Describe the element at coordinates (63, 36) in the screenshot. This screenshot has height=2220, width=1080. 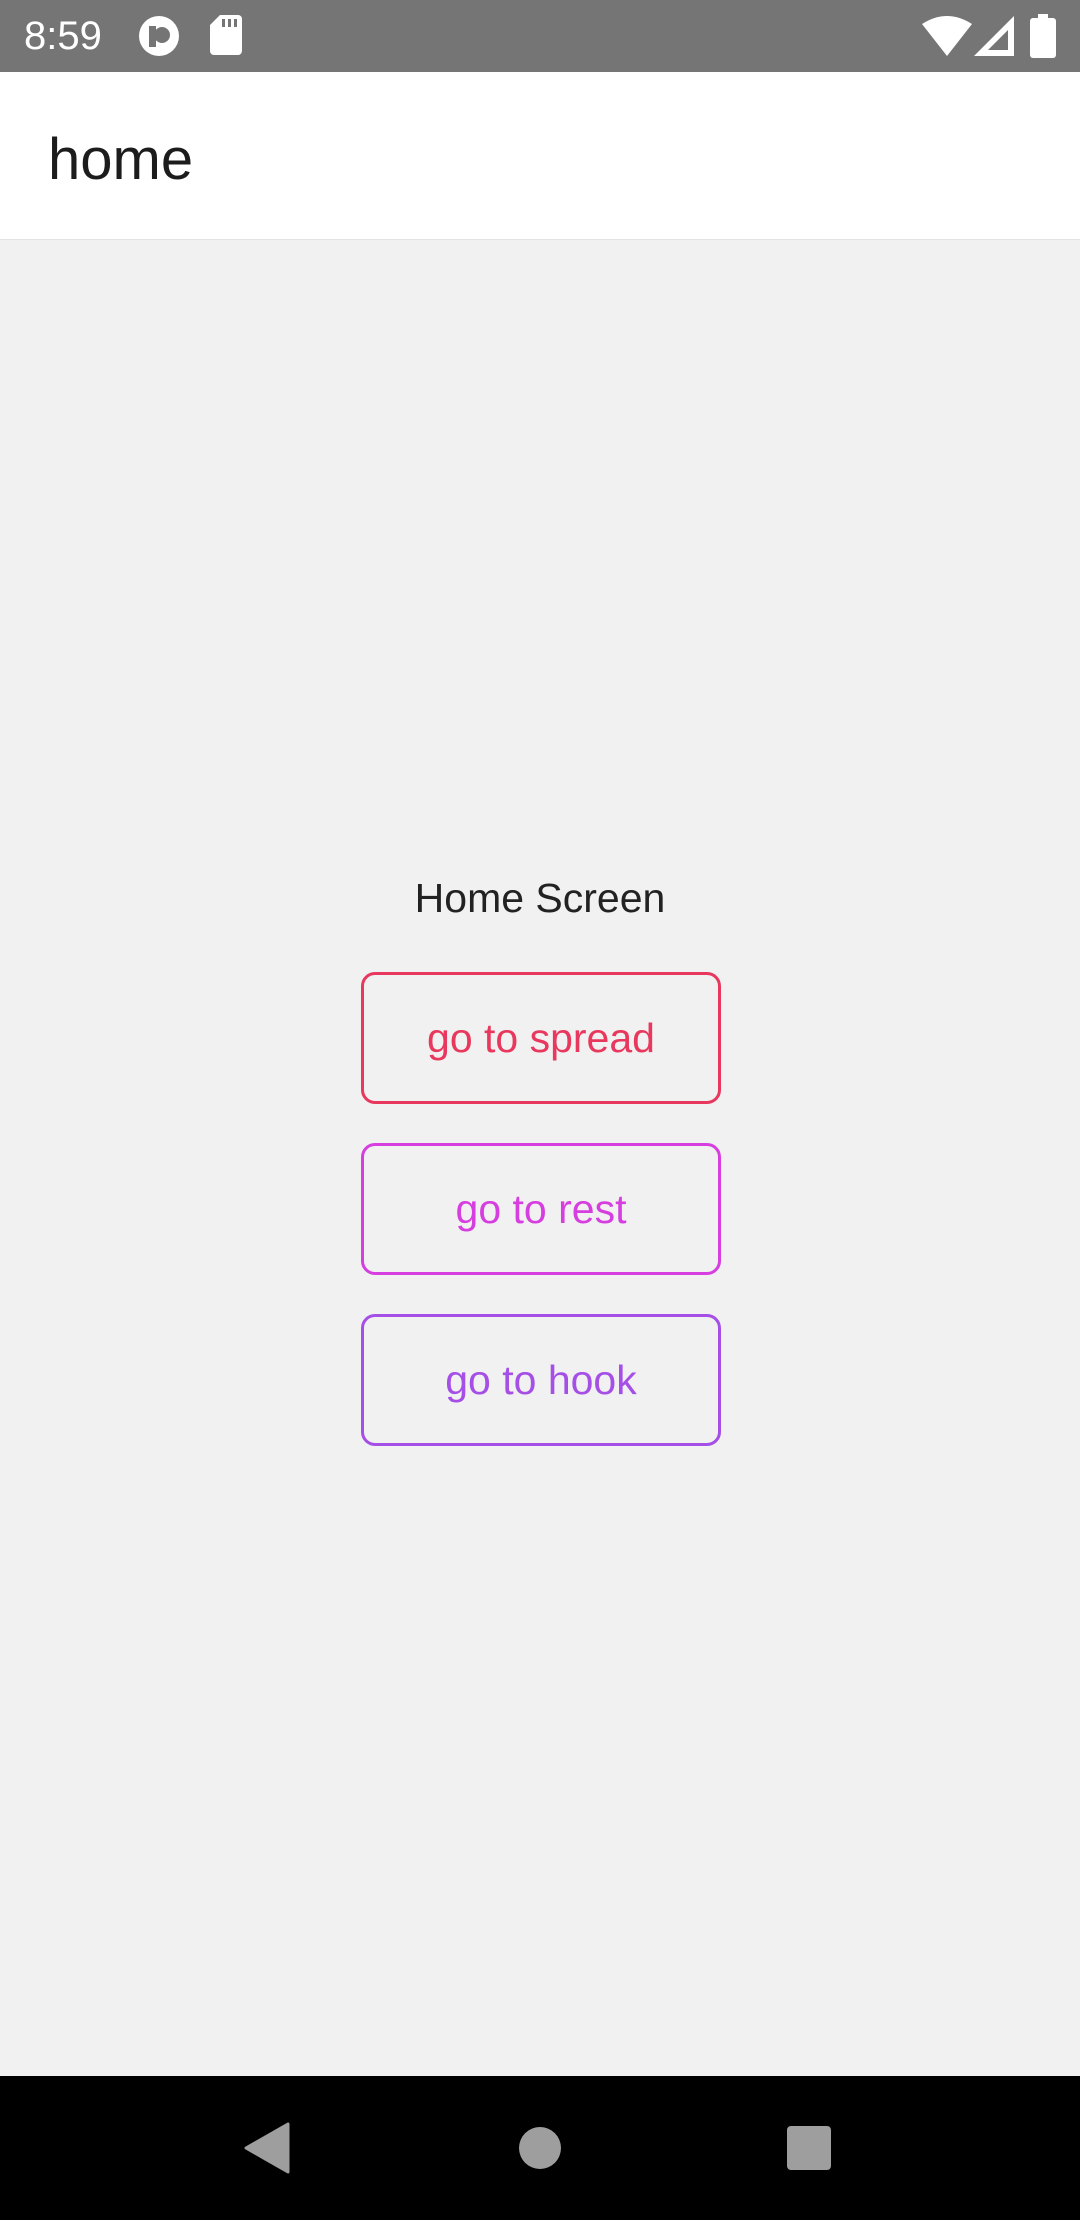
I see `status-time: 8:59` at that location.